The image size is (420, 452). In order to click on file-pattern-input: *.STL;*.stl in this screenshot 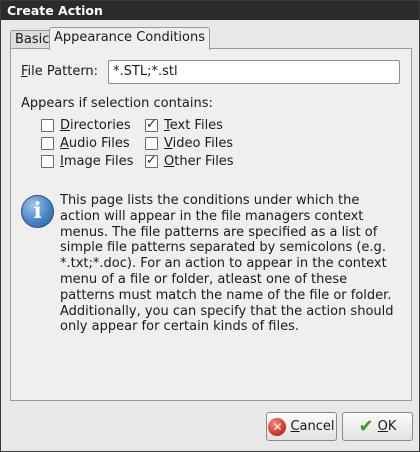, I will do `click(254, 72)`.